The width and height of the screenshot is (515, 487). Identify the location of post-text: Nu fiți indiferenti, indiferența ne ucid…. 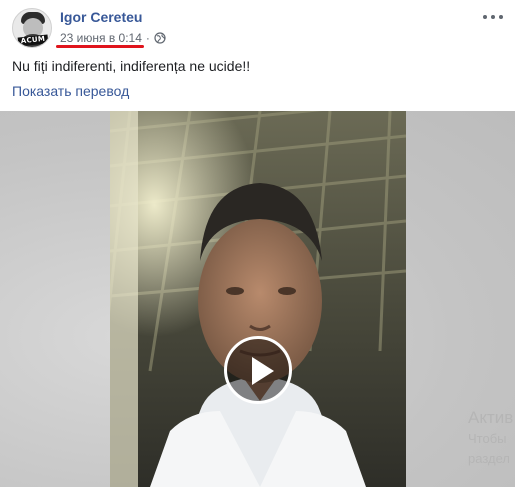
(131, 66).